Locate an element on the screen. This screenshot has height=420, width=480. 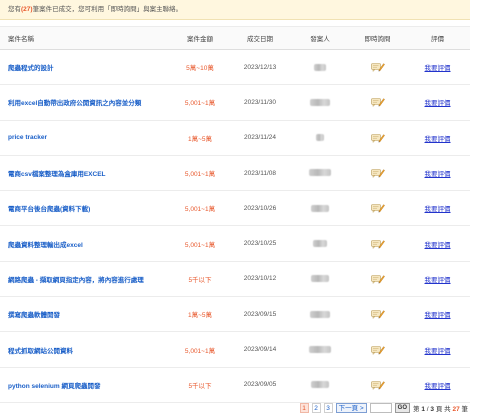
deal-date: 2023/12/13 is located at coordinates (260, 67).